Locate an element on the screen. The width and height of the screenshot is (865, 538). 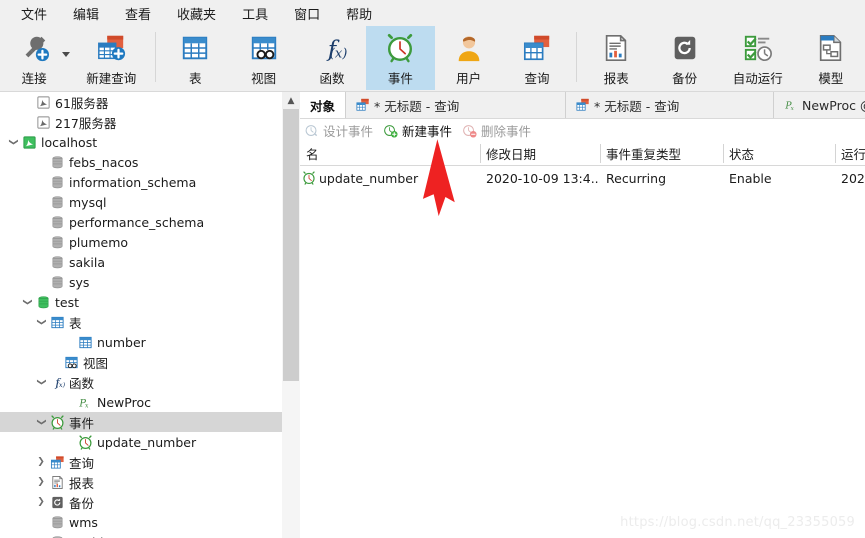
tree-item-label: plumemo is located at coordinates (99, 242).